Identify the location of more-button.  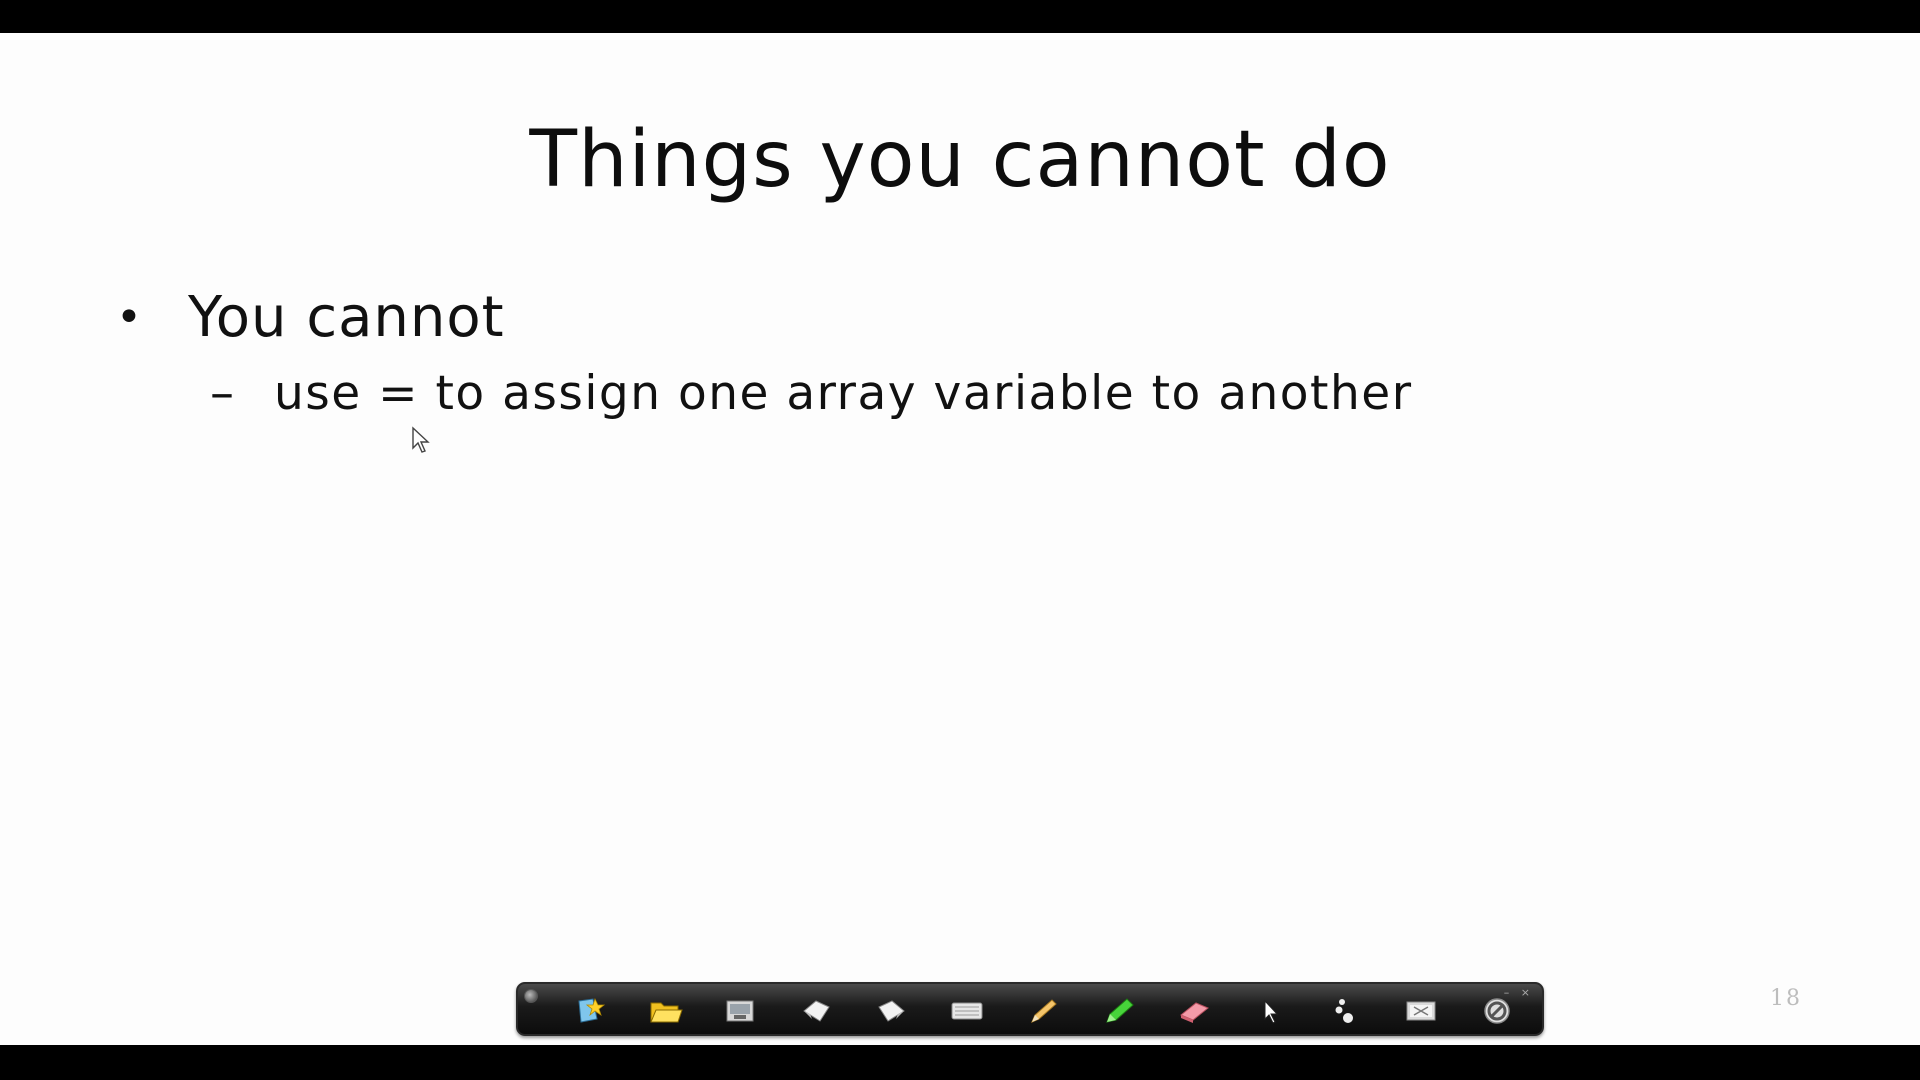
(1346, 1011).